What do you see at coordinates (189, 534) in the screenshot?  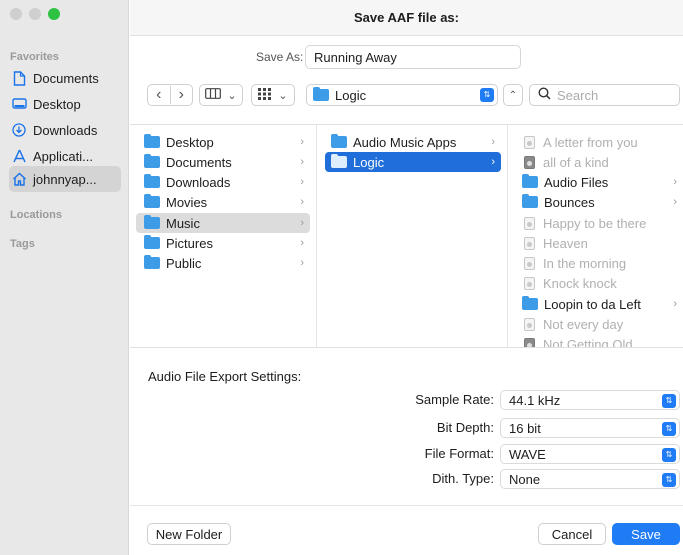 I see `new-folder-button: New Folder` at bounding box center [189, 534].